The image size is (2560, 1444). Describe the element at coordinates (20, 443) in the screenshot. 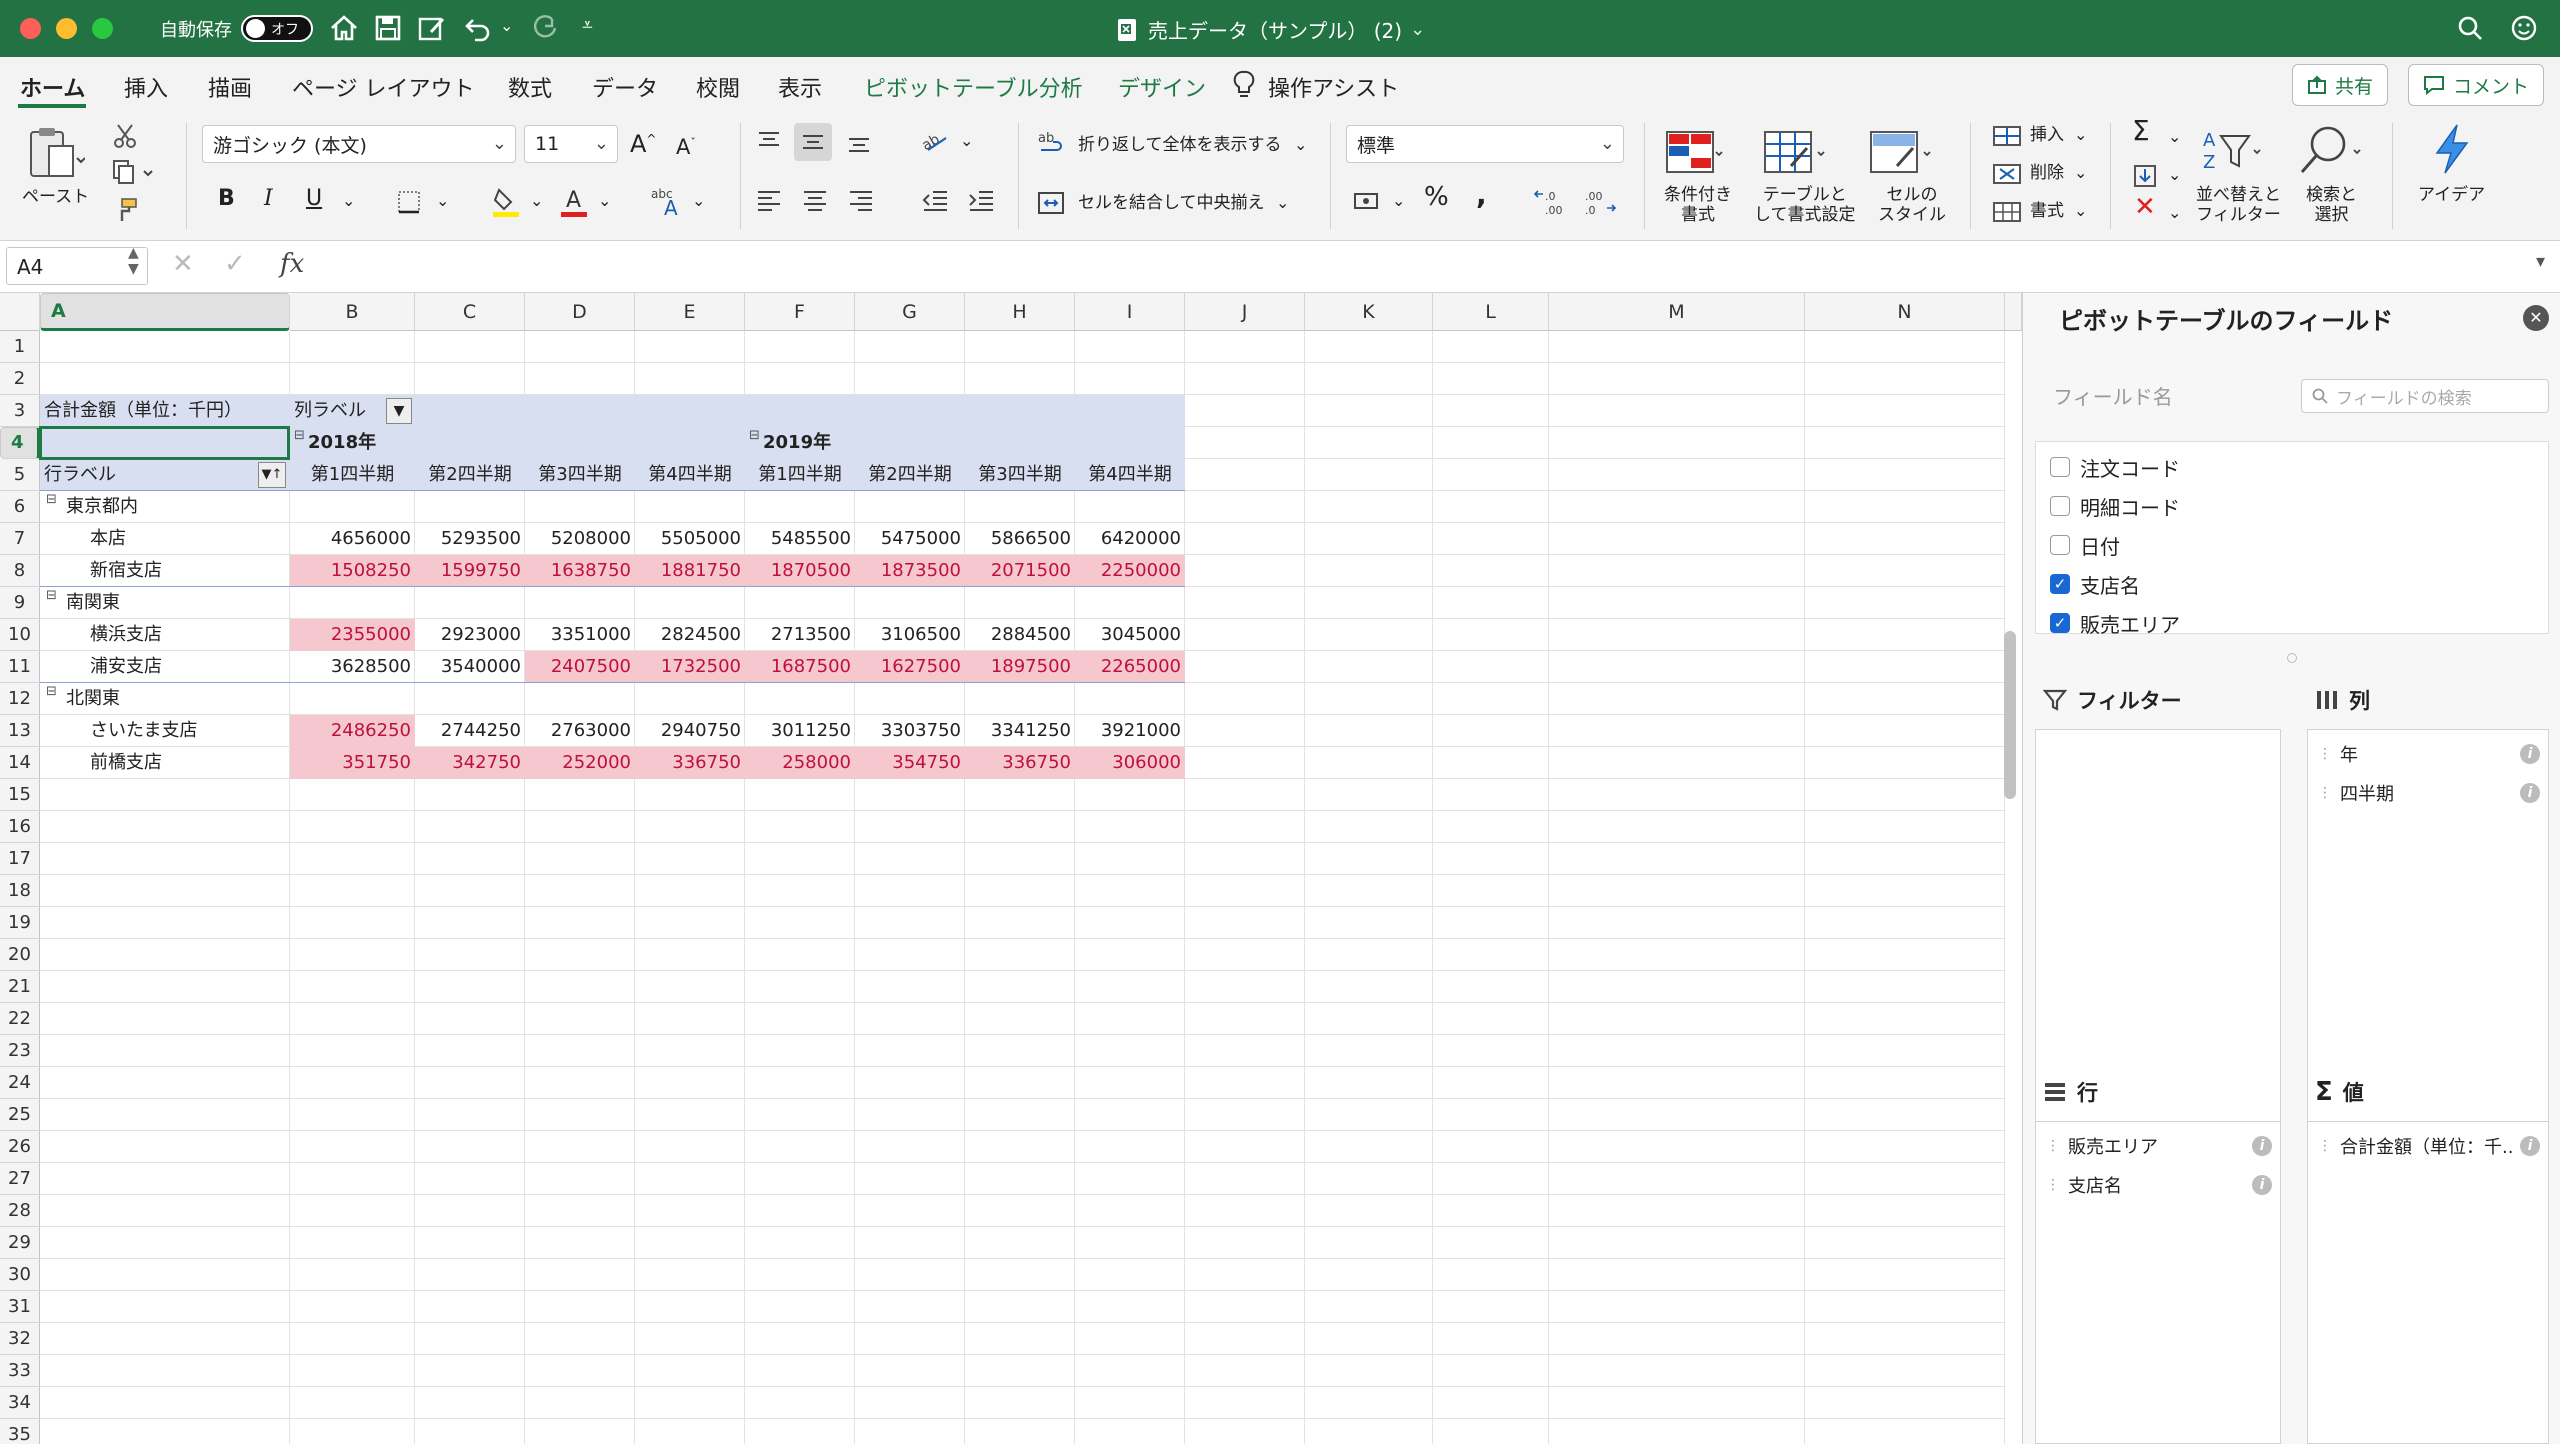

I see `row-header-4: 4` at that location.